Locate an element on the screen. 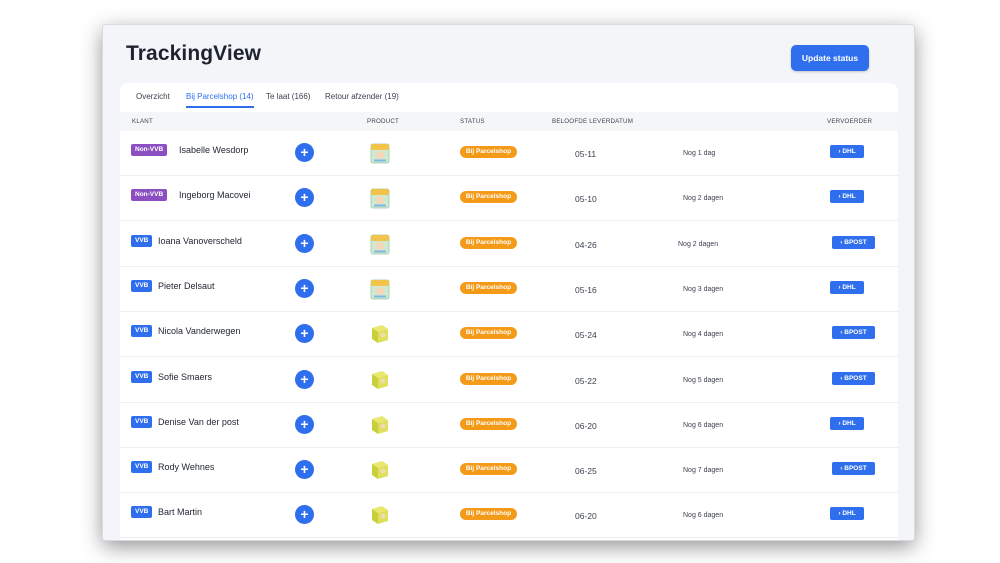 The width and height of the screenshot is (1000, 563). days-remaining: Nog 5 dagen is located at coordinates (703, 380).